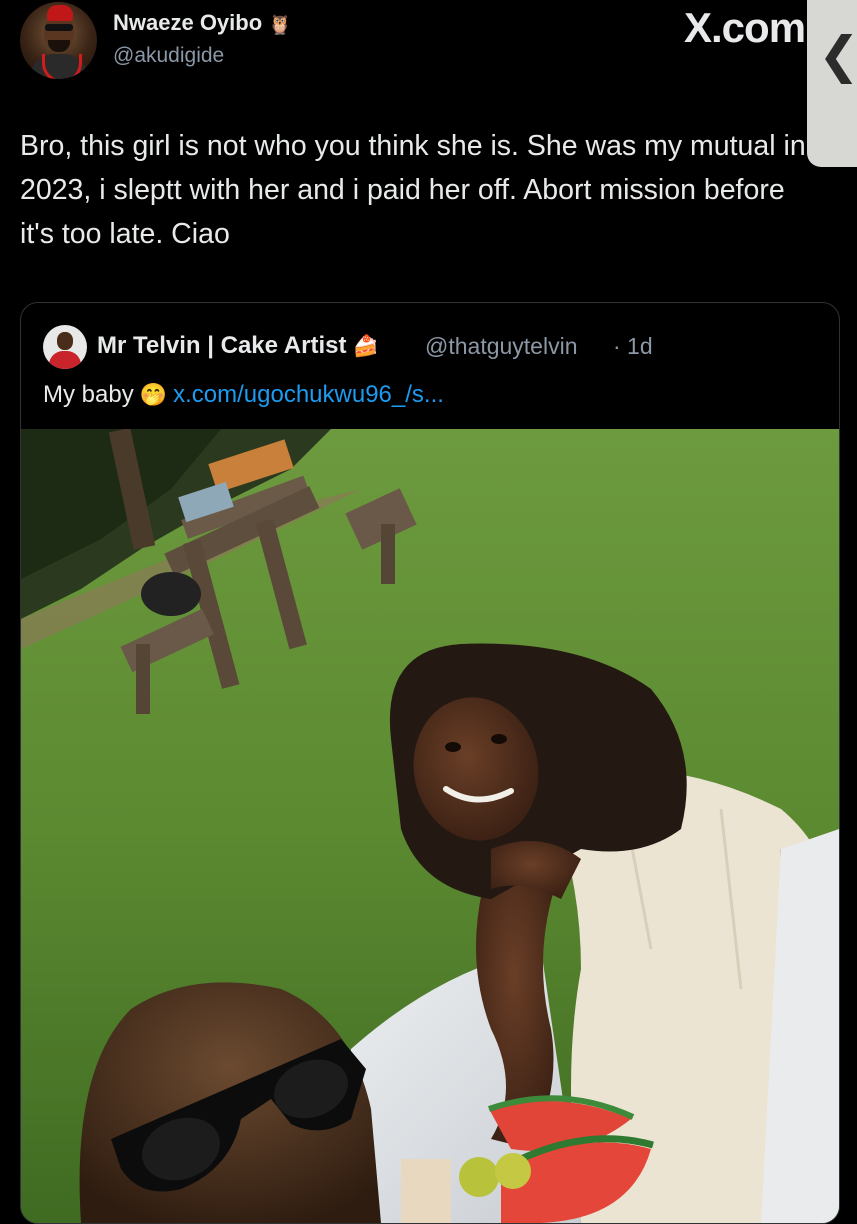 The width and height of the screenshot is (857, 1224). What do you see at coordinates (633, 346) in the screenshot?
I see `quoted-timestamp: · 1d` at bounding box center [633, 346].